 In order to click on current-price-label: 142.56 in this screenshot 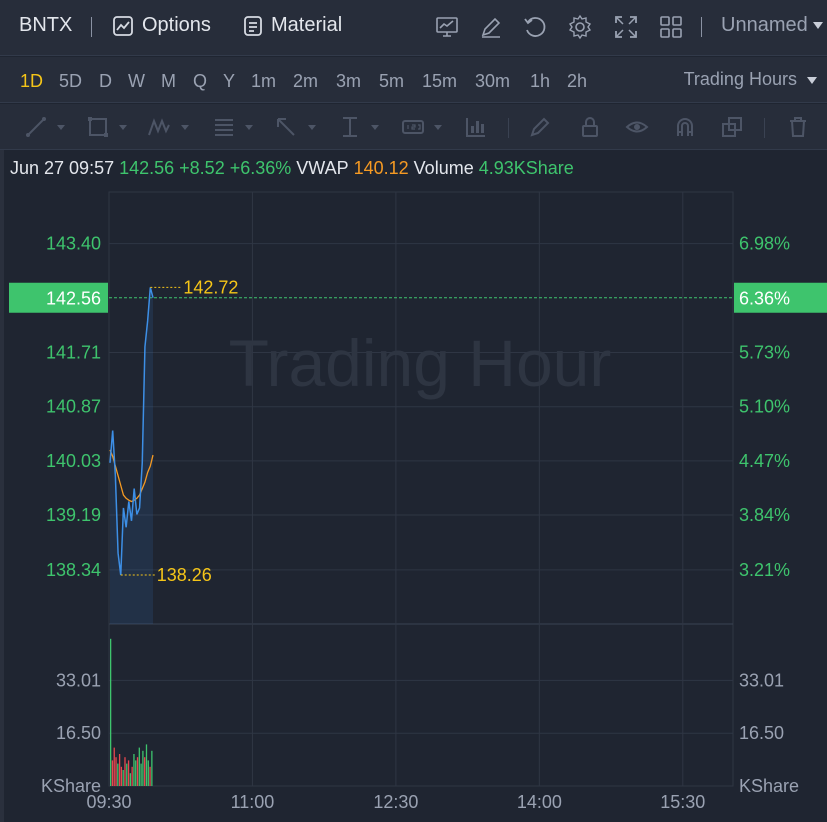, I will do `click(73, 299)`.